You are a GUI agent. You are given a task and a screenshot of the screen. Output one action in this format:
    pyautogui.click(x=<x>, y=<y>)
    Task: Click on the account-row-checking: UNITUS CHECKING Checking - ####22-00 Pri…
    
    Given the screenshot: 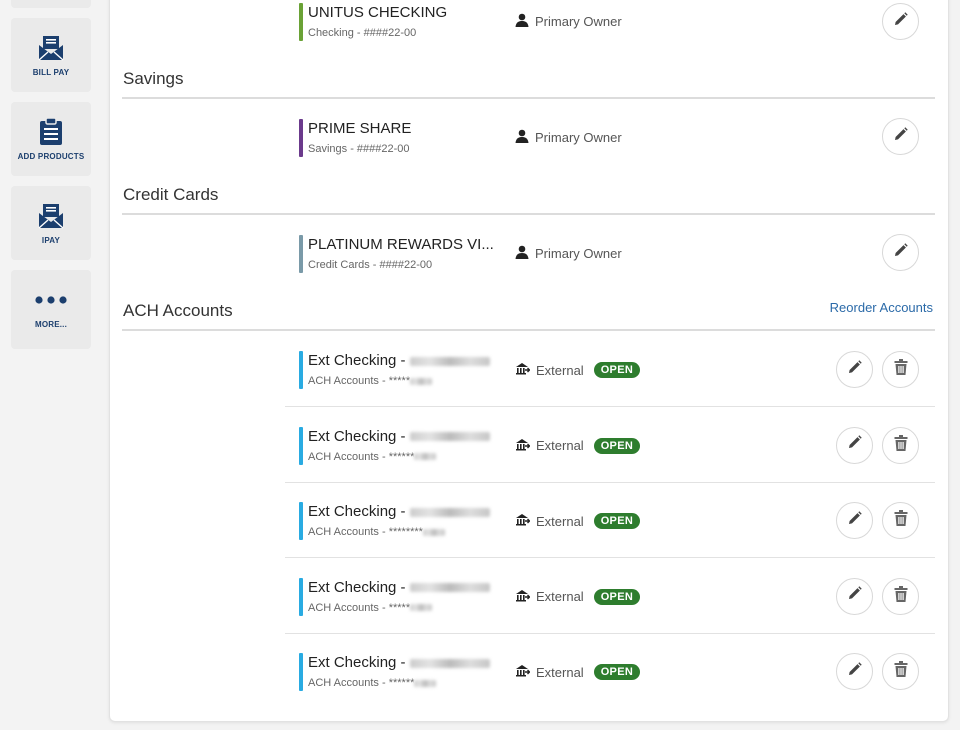 What is the action you would take?
    pyautogui.click(x=610, y=37)
    